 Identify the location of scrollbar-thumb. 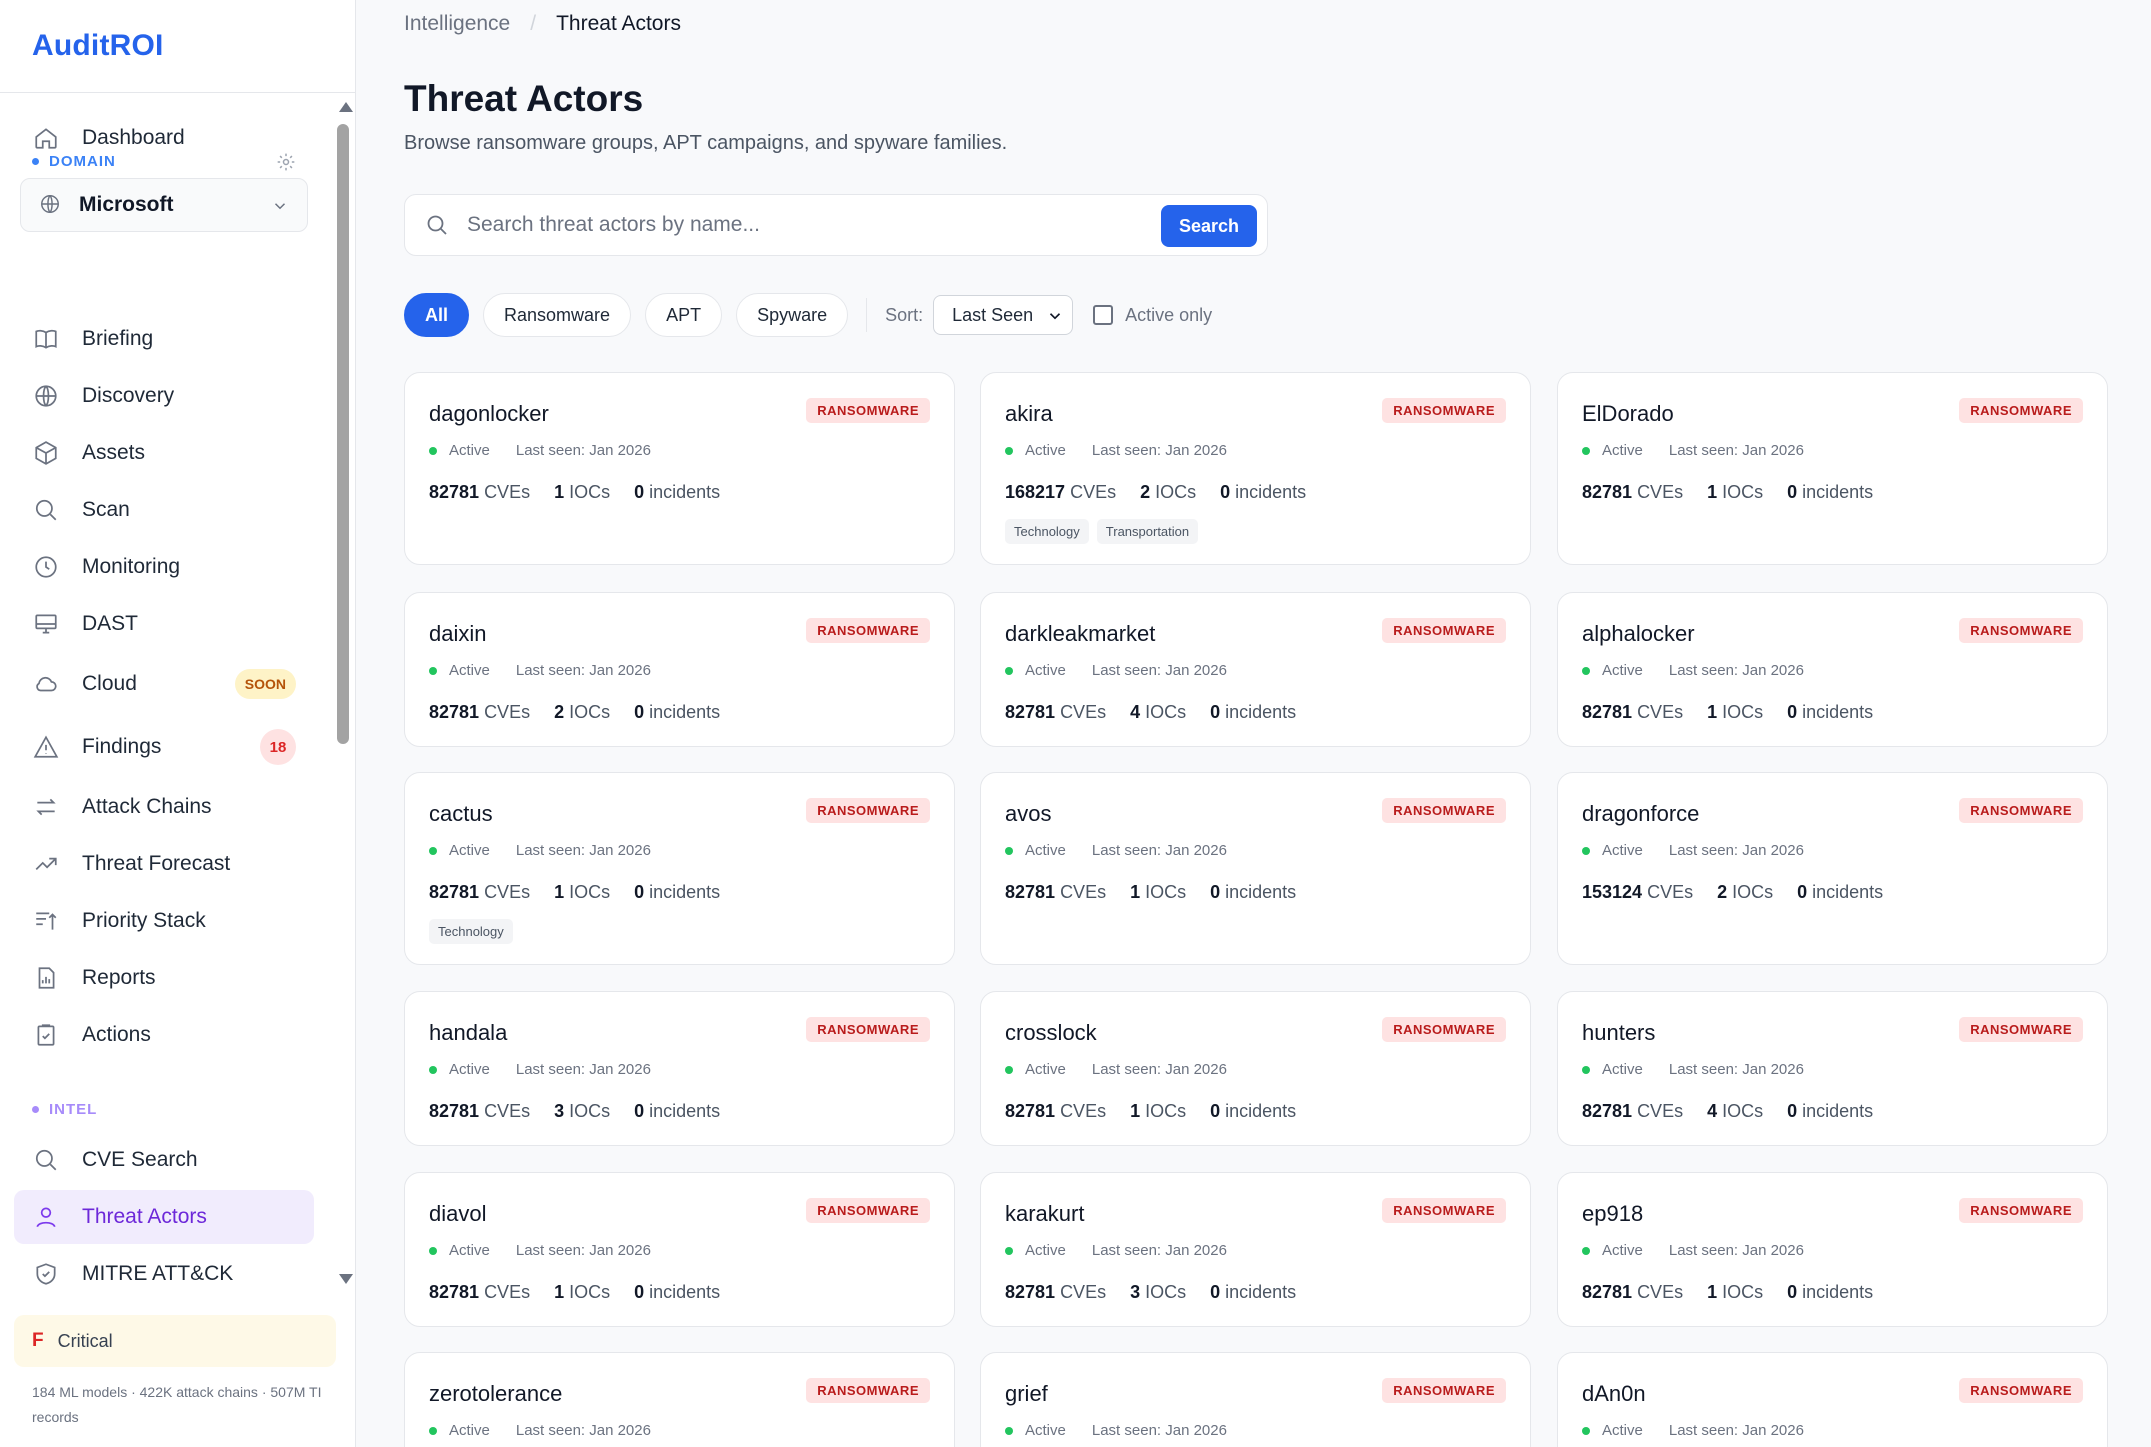
(343, 434).